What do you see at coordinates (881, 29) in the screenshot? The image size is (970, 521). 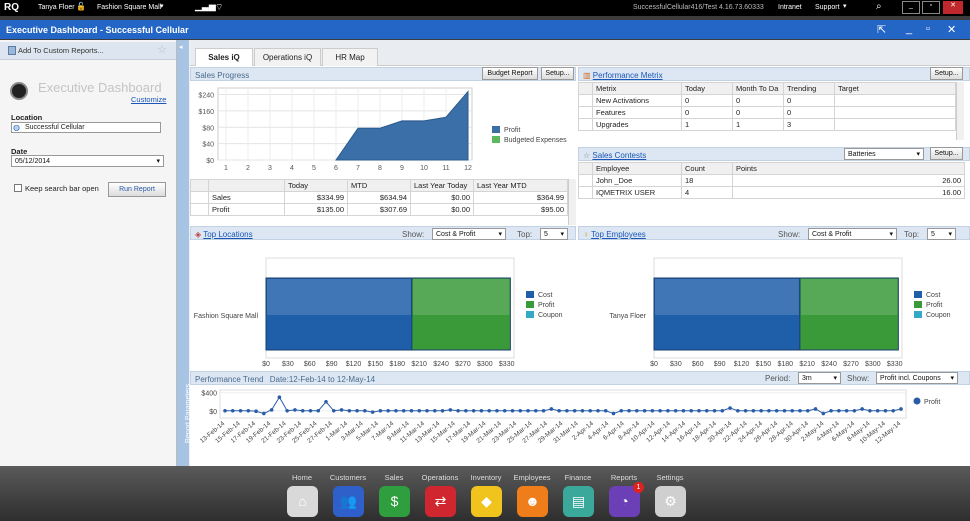 I see `popout-icon: ⇱` at bounding box center [881, 29].